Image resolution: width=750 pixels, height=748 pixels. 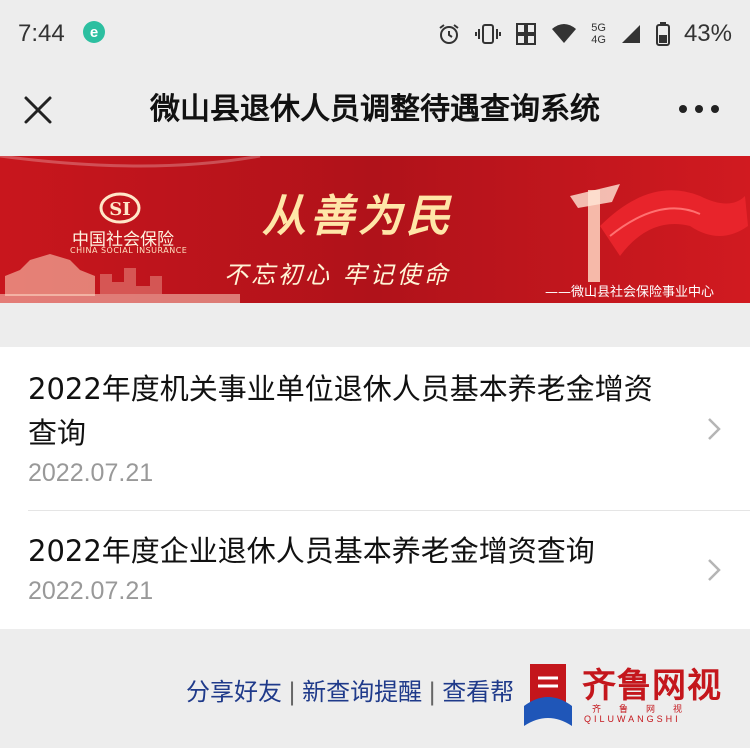 What do you see at coordinates (652, 686) in the screenshot?
I see `watermark-title: 齐鲁网视` at bounding box center [652, 686].